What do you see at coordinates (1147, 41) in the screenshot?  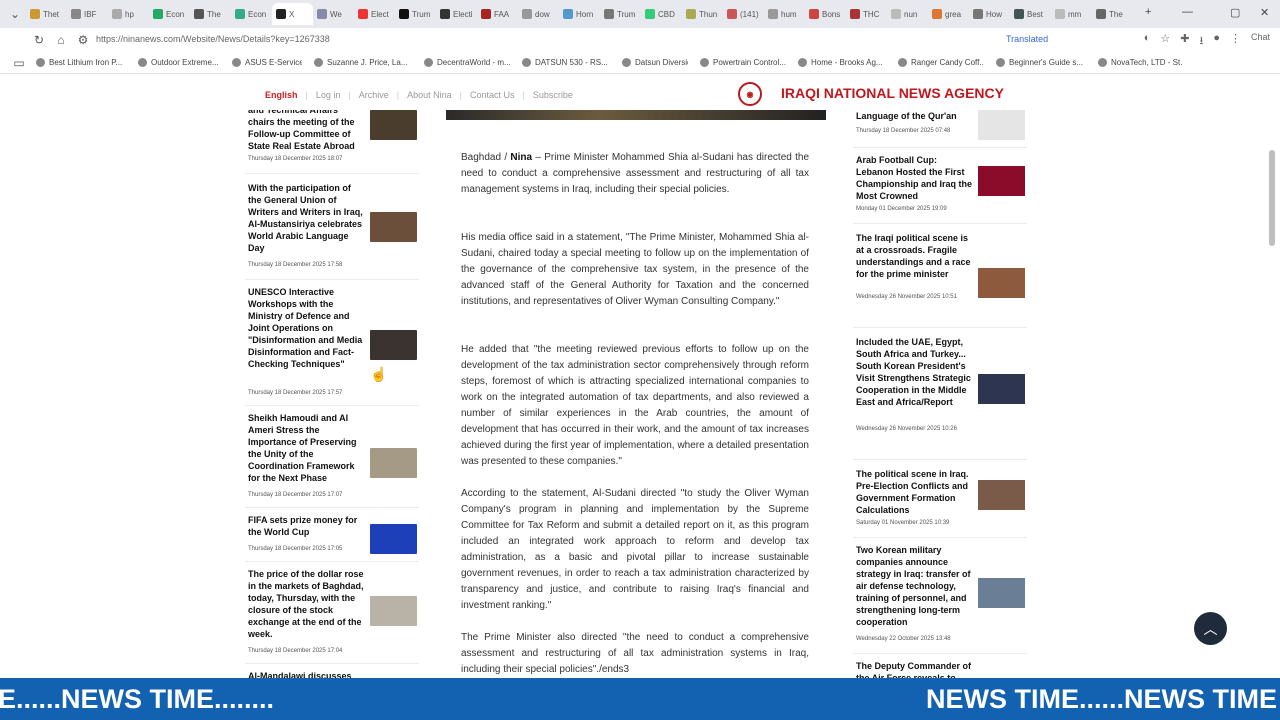 I see `translate-icon: ◐` at bounding box center [1147, 41].